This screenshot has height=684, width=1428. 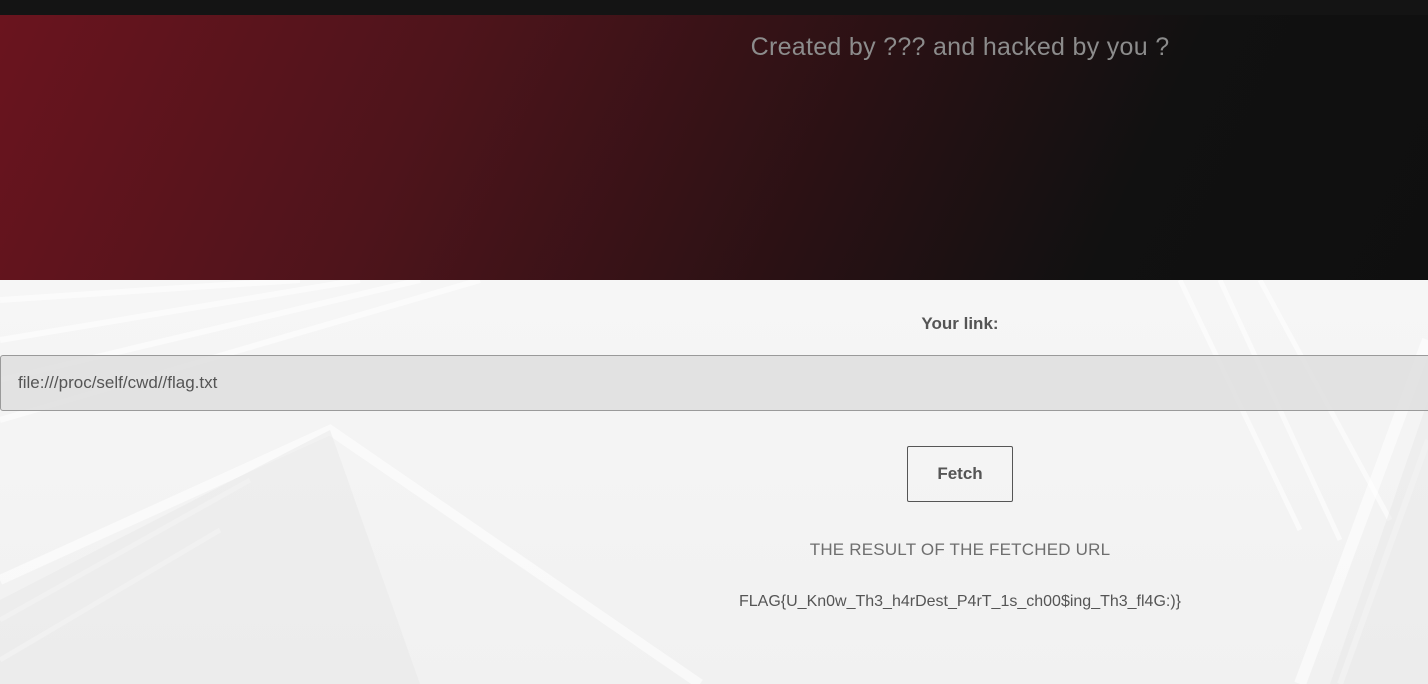 I want to click on link-label: Your link:, so click(x=960, y=323).